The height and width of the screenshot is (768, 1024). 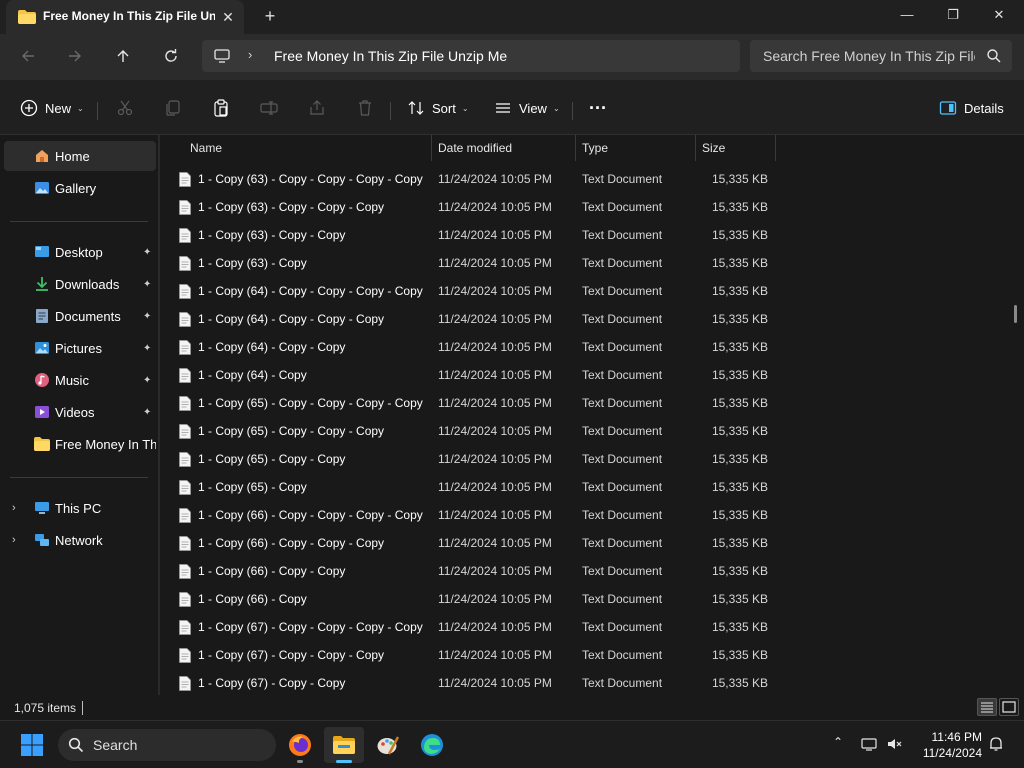 What do you see at coordinates (869, 744) in the screenshot?
I see `network-status-icon` at bounding box center [869, 744].